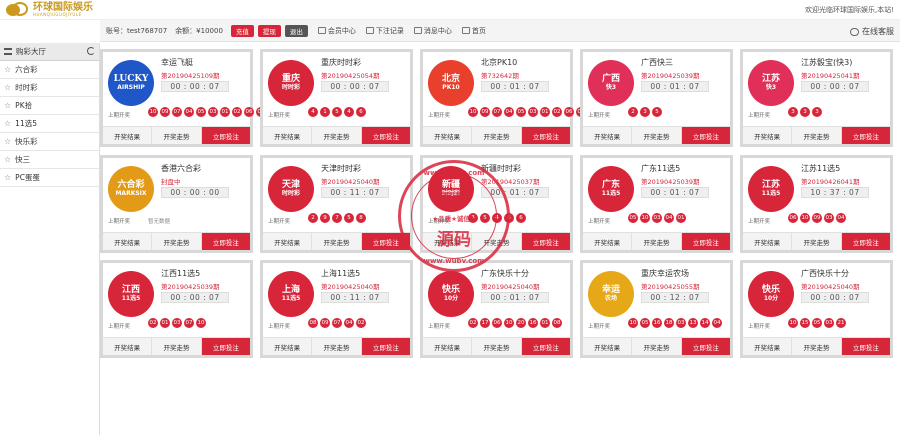 This screenshot has width=900, height=435. Describe the element at coordinates (670, 182) in the screenshot. I see `issue-number: 第20190425039期` at that location.